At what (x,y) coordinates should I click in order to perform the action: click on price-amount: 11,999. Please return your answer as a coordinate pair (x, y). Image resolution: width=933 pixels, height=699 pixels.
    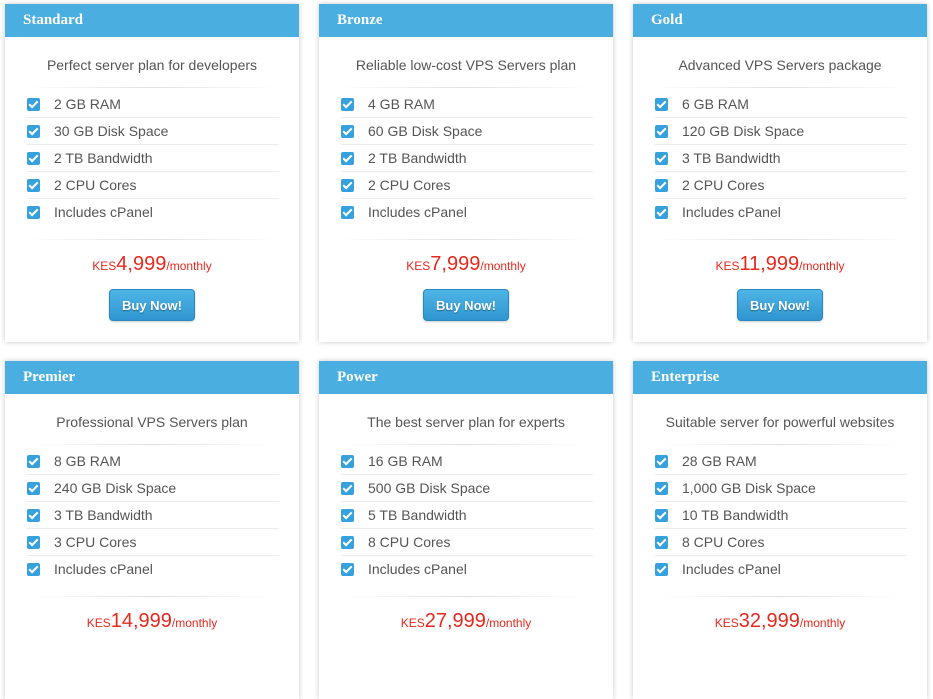
    Looking at the image, I should click on (769, 264).